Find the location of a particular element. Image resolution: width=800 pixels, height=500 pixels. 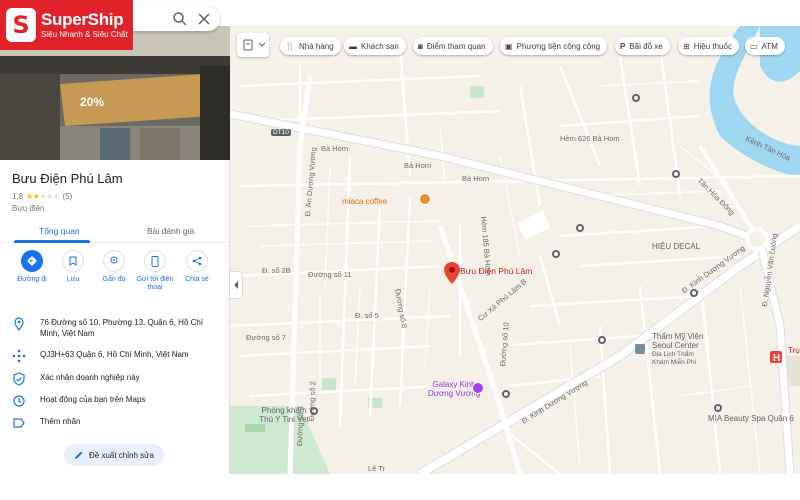

hotel-icon: ▬ is located at coordinates (353, 46).